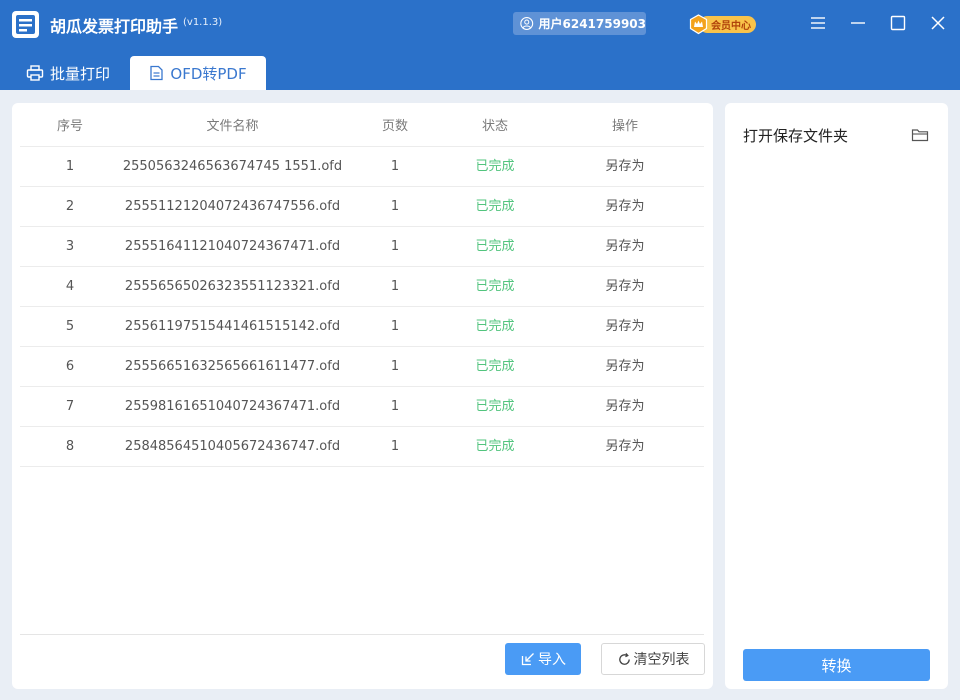  What do you see at coordinates (624, 658) in the screenshot?
I see `refresh-icon` at bounding box center [624, 658].